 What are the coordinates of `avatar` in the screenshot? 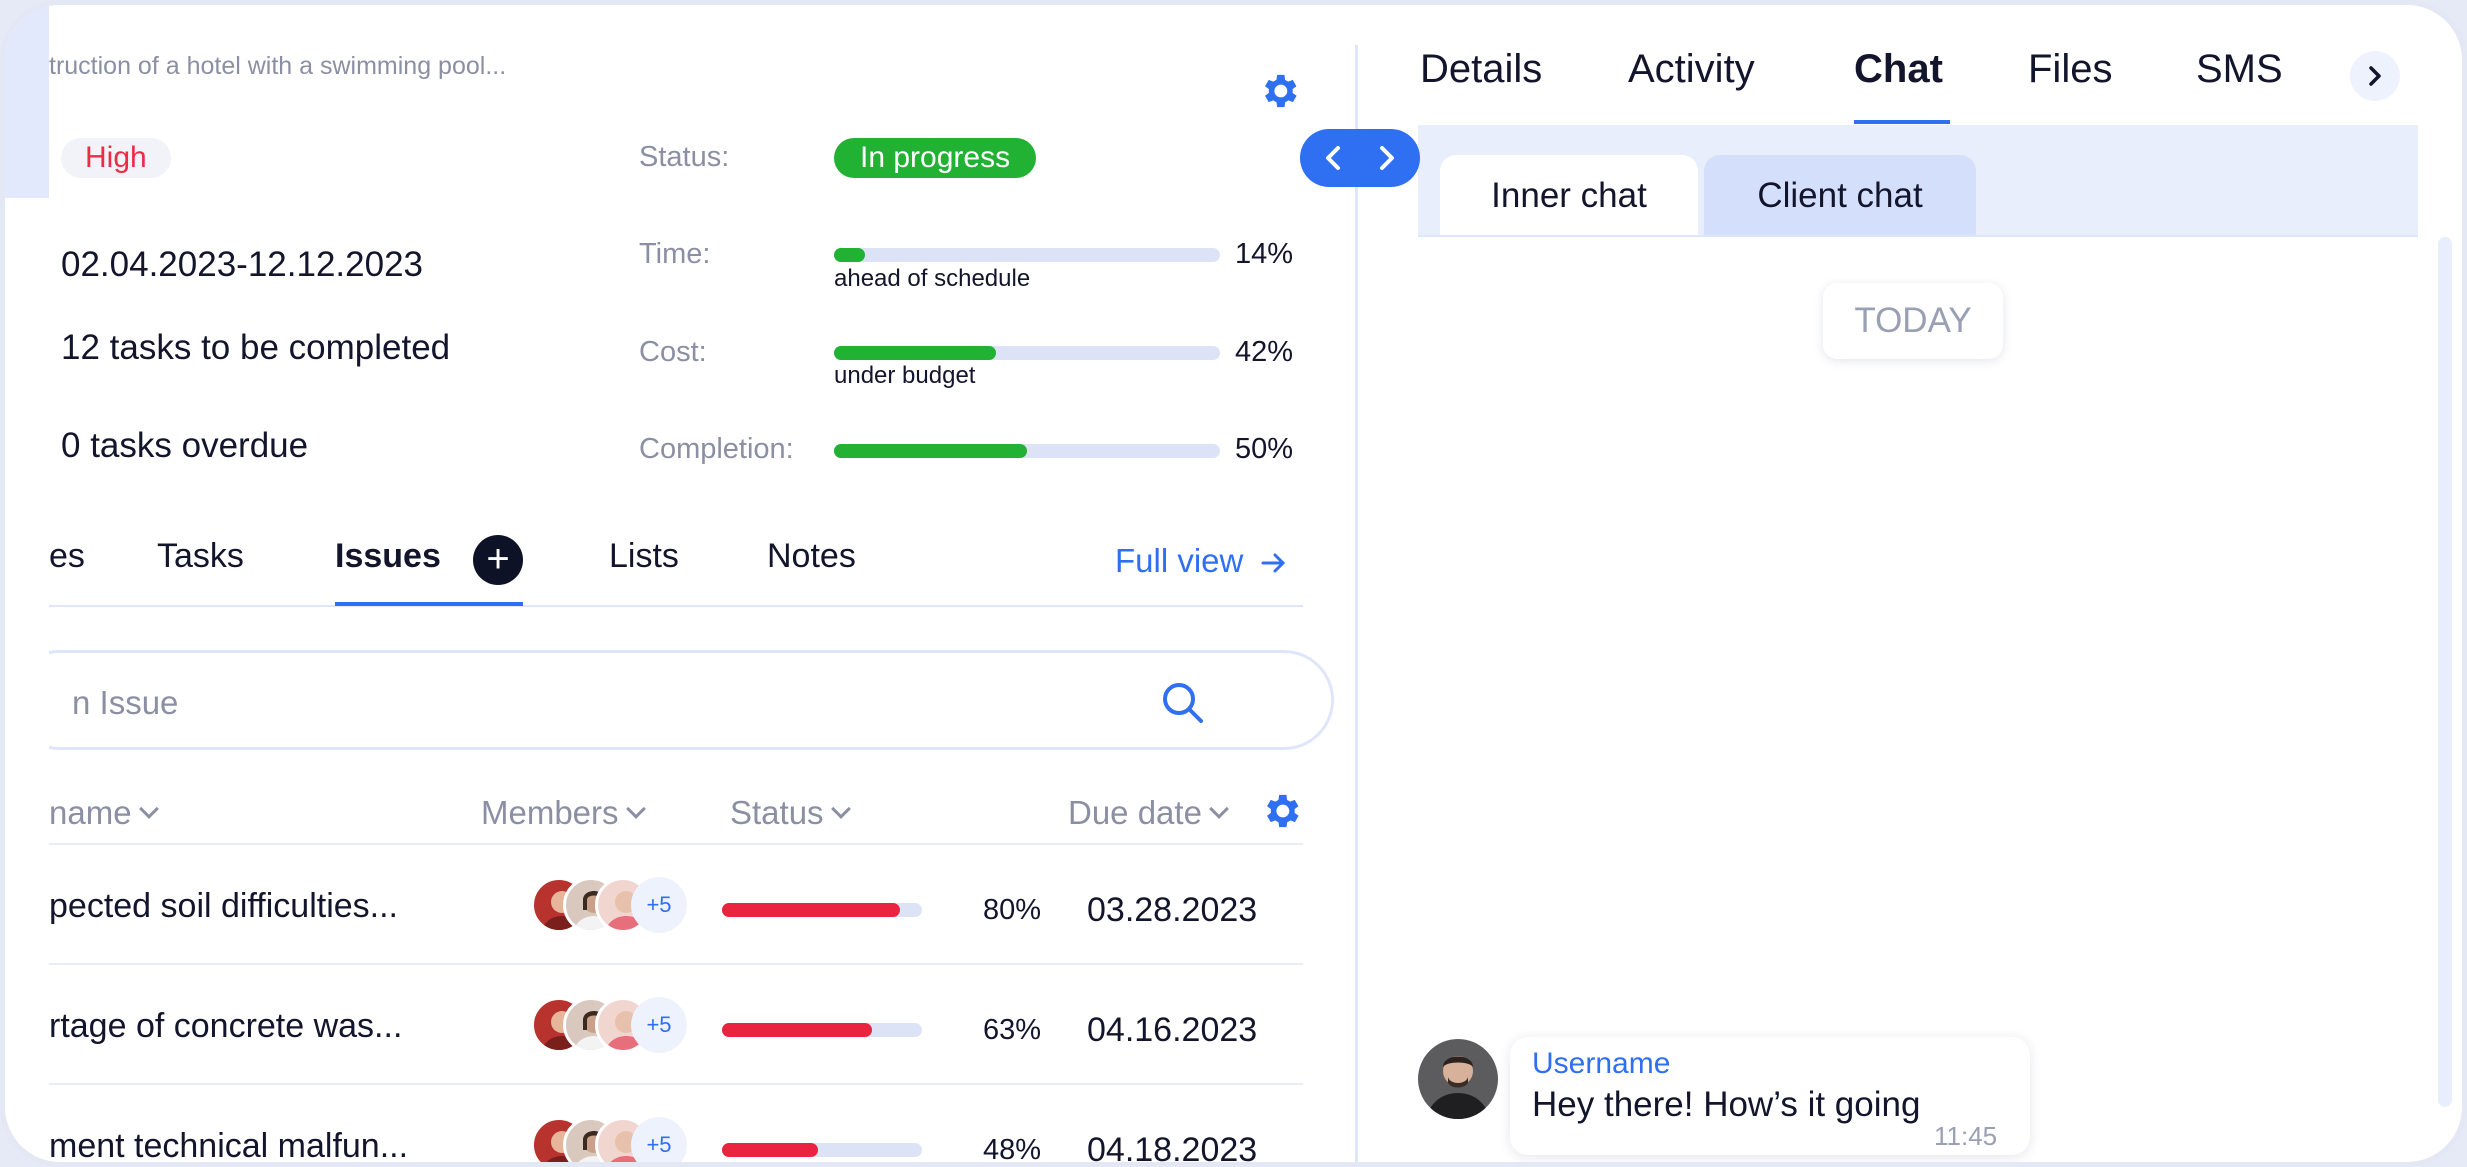 It's located at (1458, 1079).